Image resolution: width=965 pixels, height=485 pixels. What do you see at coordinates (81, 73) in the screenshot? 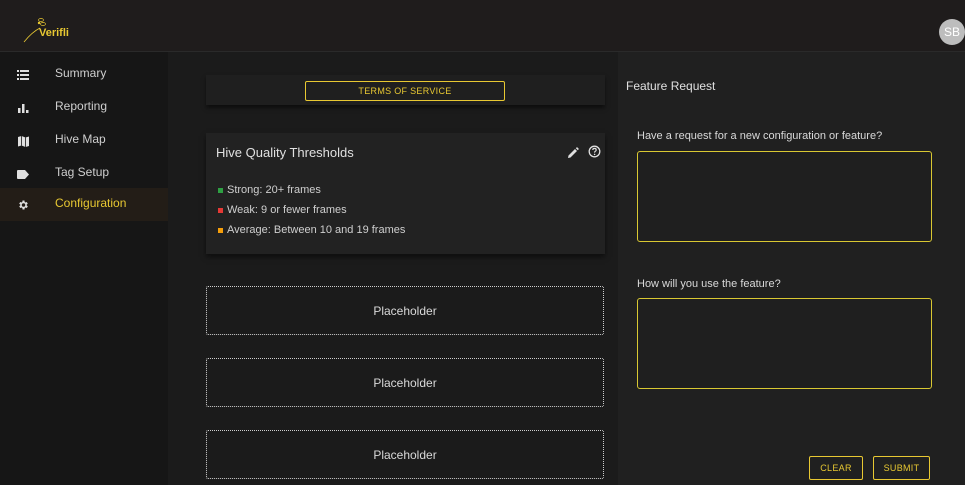
I see `sidebar-item-label: Summary` at bounding box center [81, 73].